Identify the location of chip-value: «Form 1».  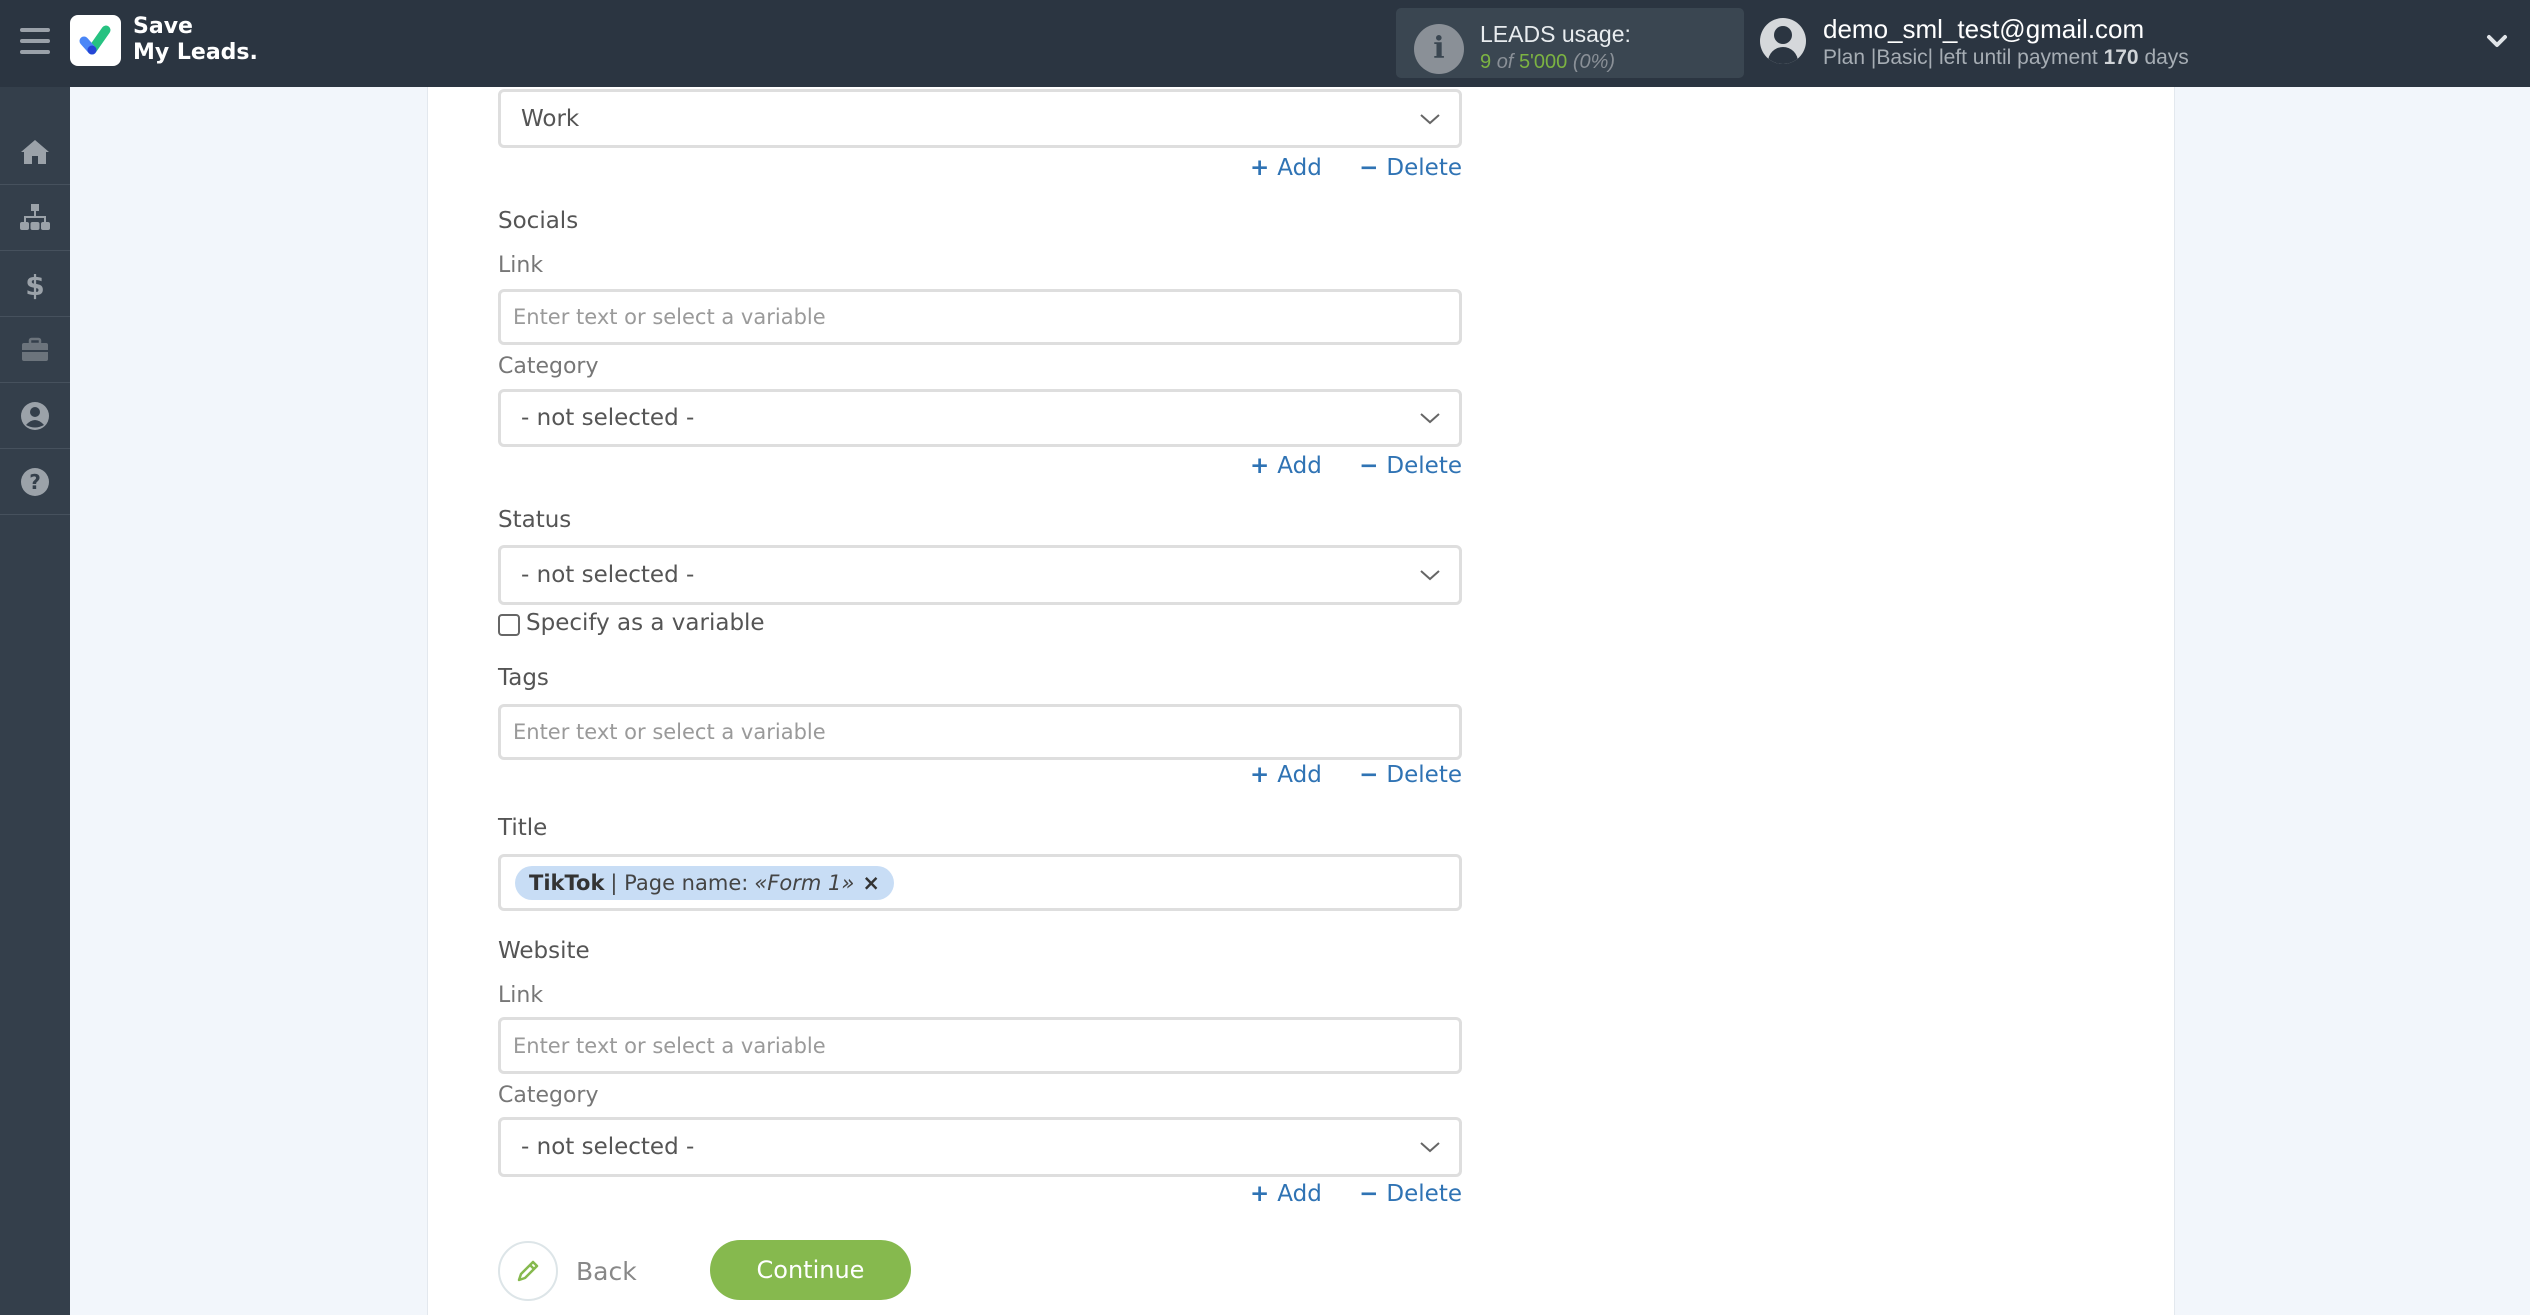
(804, 882).